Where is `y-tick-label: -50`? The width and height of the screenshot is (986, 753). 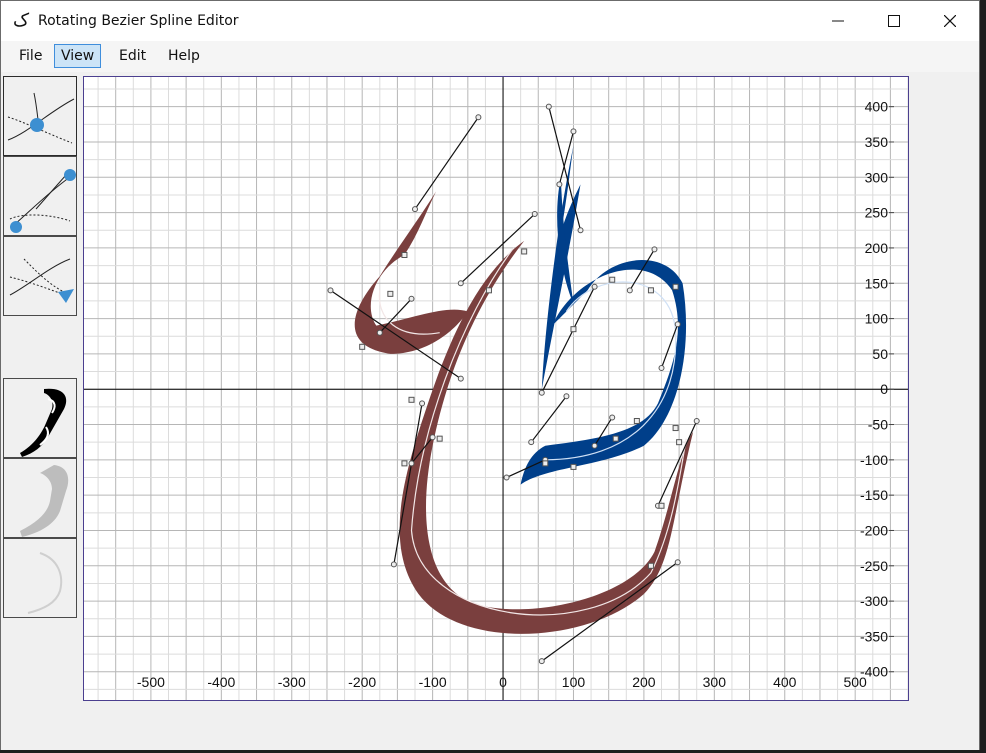 y-tick-label: -50 is located at coordinates (878, 425).